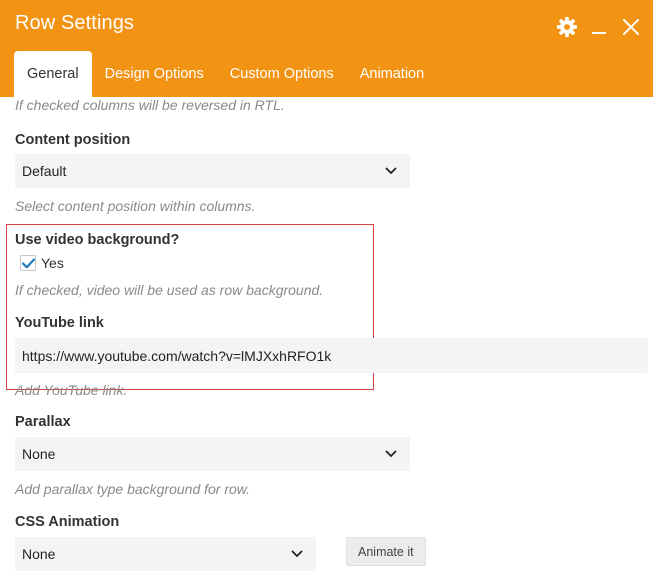 The image size is (653, 572). What do you see at coordinates (331, 355) in the screenshot?
I see `youtube-link-input` at bounding box center [331, 355].